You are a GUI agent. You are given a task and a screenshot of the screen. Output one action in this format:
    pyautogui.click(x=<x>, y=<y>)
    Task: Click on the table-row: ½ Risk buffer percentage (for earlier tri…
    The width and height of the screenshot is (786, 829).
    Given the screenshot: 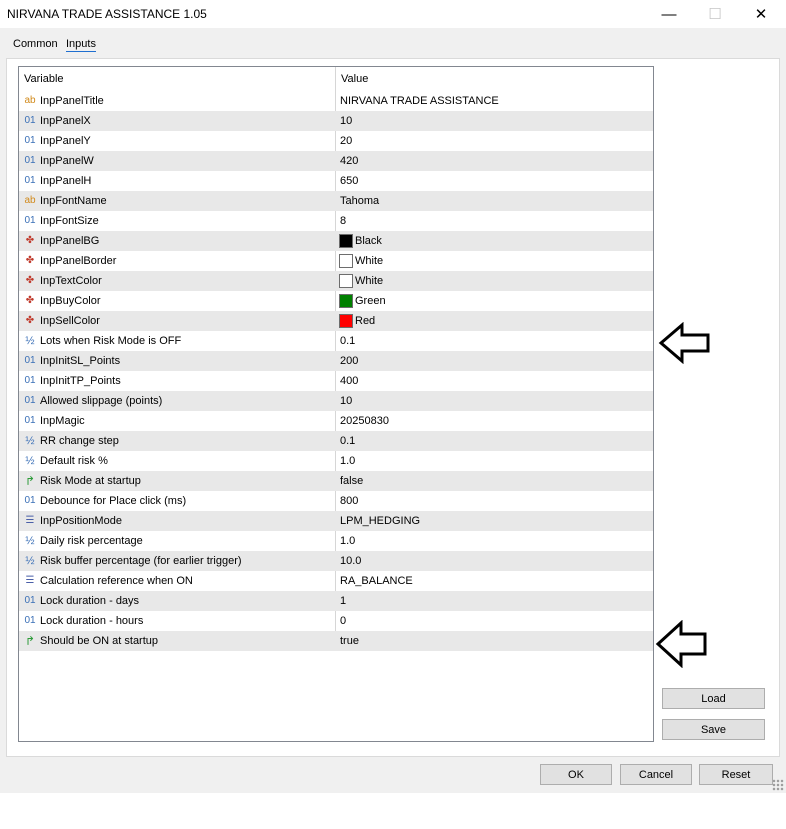 What is the action you would take?
    pyautogui.click(x=336, y=561)
    